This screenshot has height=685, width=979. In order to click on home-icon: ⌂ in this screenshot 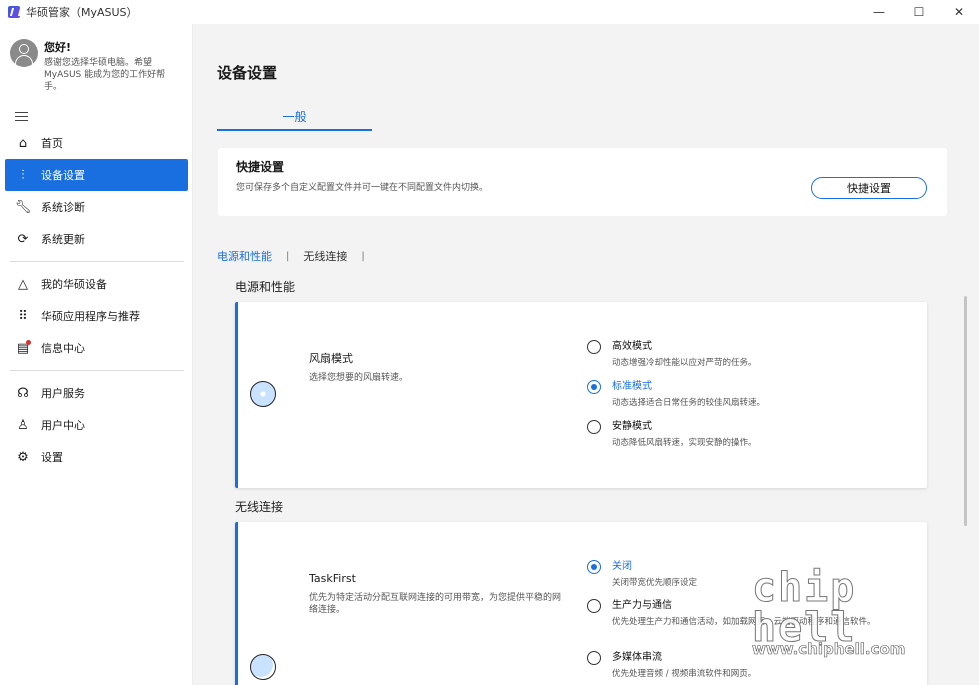, I will do `click(23, 143)`.